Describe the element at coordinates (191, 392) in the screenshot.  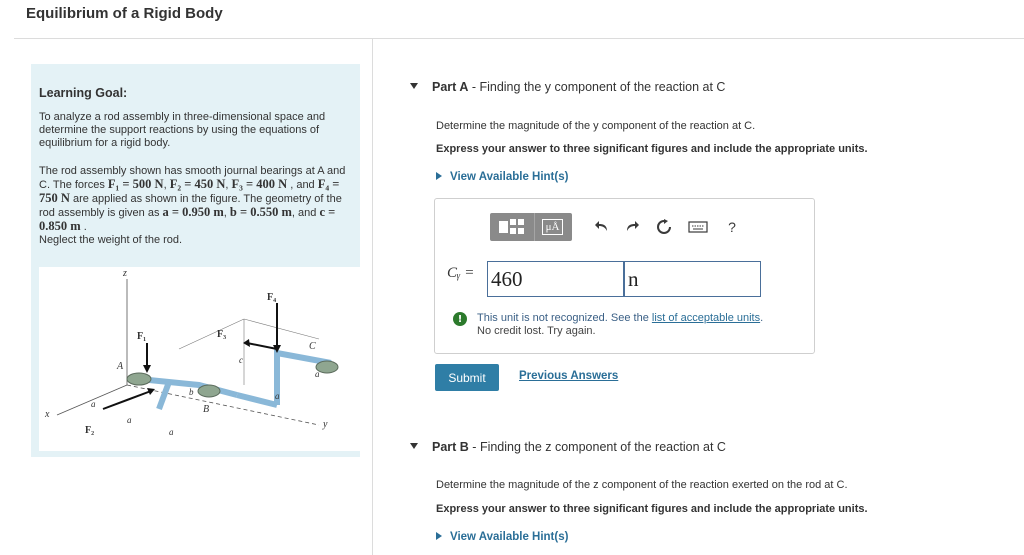
I see `label-dim-b: b` at that location.